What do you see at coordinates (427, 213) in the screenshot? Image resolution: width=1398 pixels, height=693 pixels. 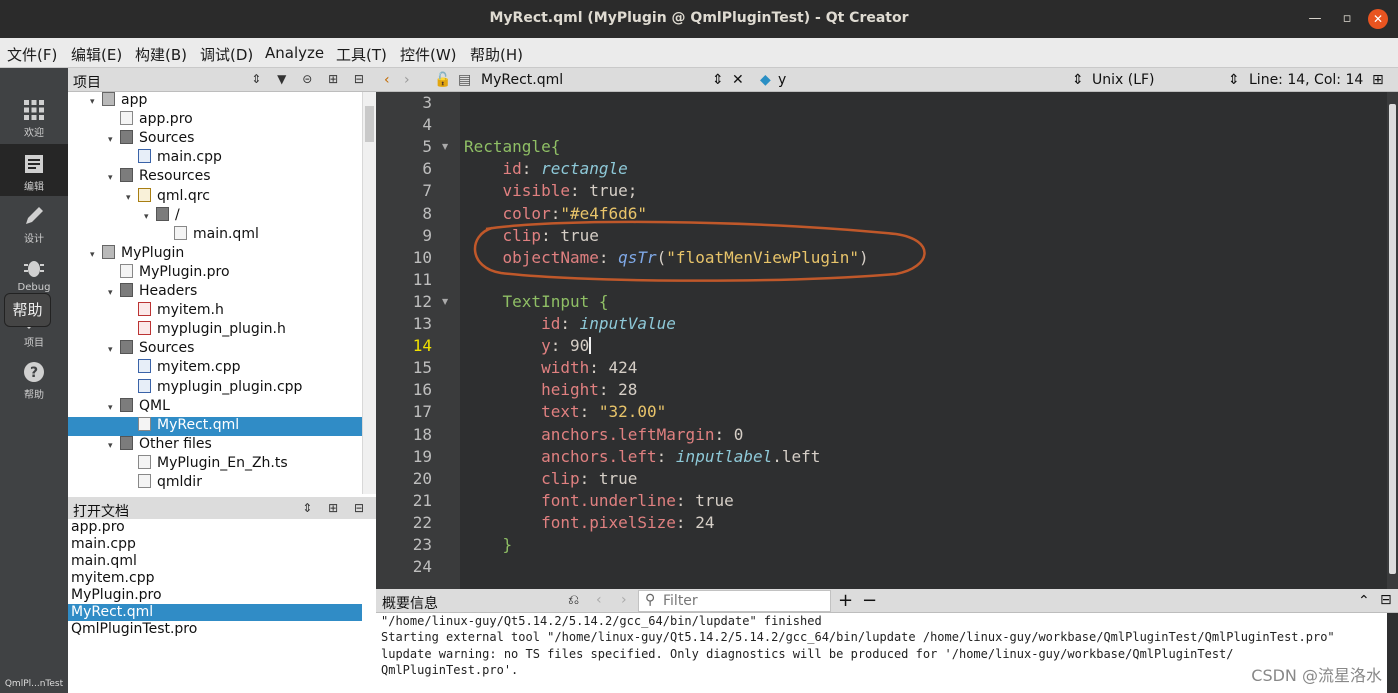 I see `line-number: 8` at bounding box center [427, 213].